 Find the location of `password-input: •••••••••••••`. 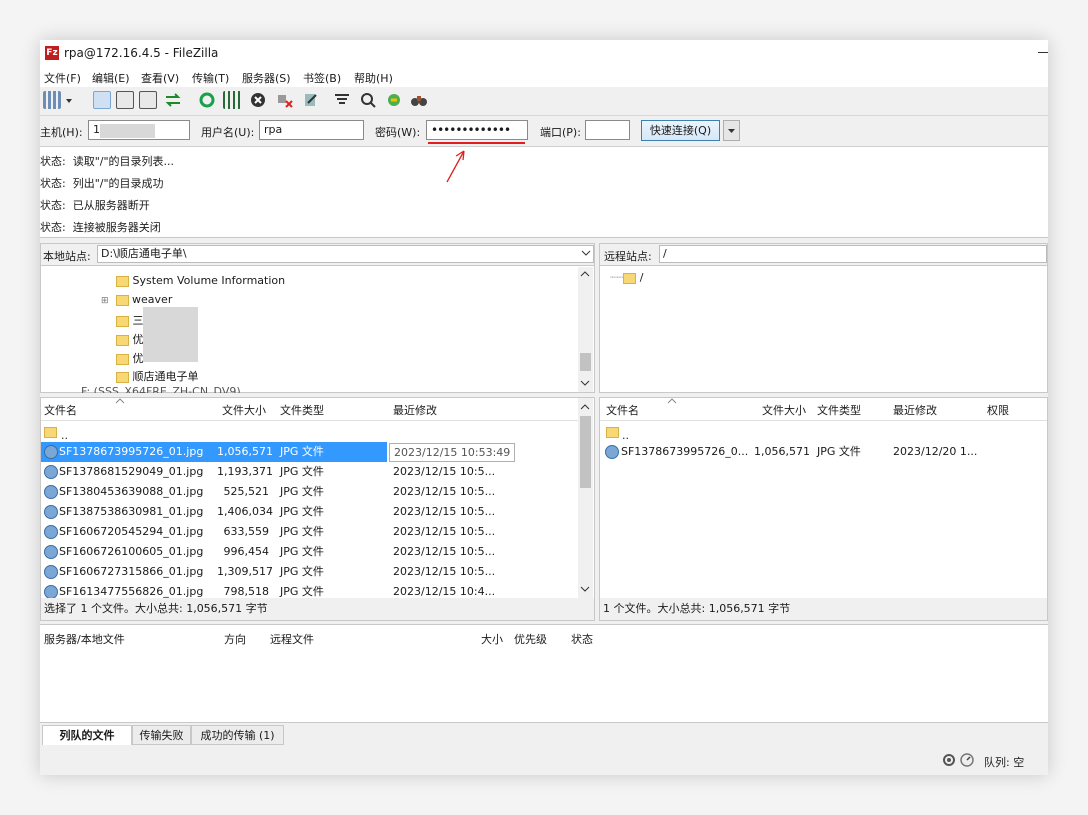

password-input: ••••••••••••• is located at coordinates (477, 130).